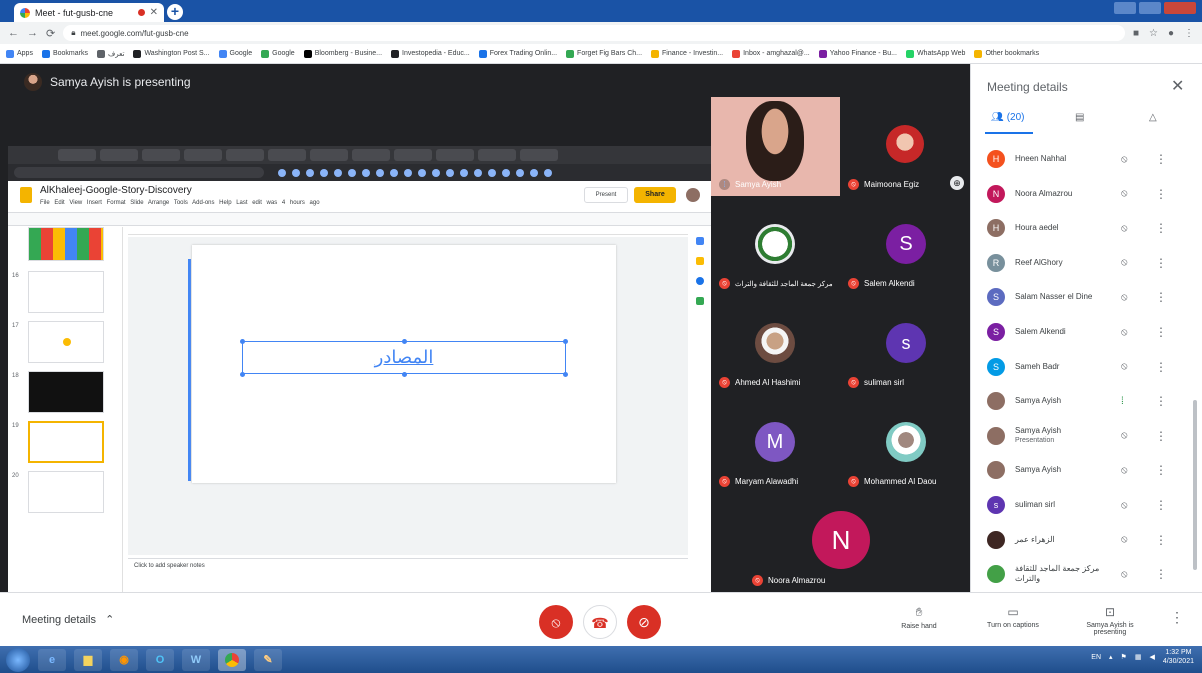  What do you see at coordinates (1125, 8) in the screenshot?
I see `minimize-button` at bounding box center [1125, 8].